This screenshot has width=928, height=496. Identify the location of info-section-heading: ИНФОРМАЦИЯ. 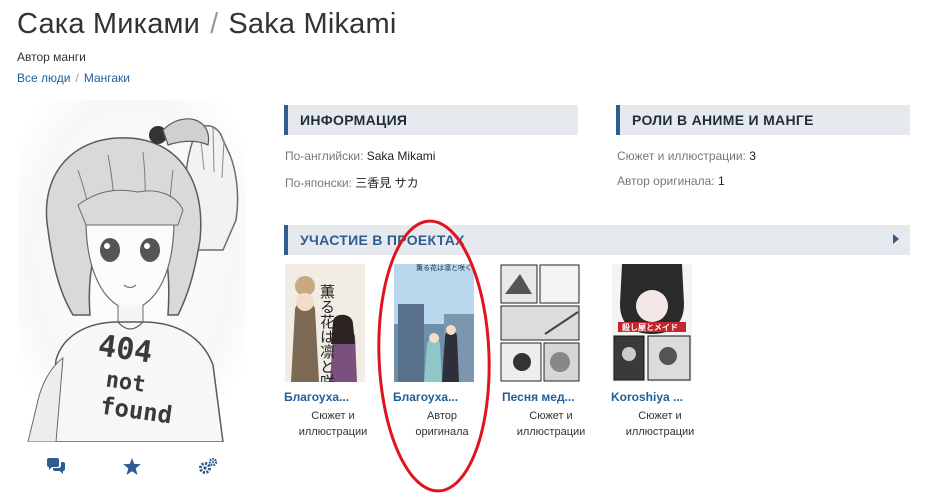
(431, 120).